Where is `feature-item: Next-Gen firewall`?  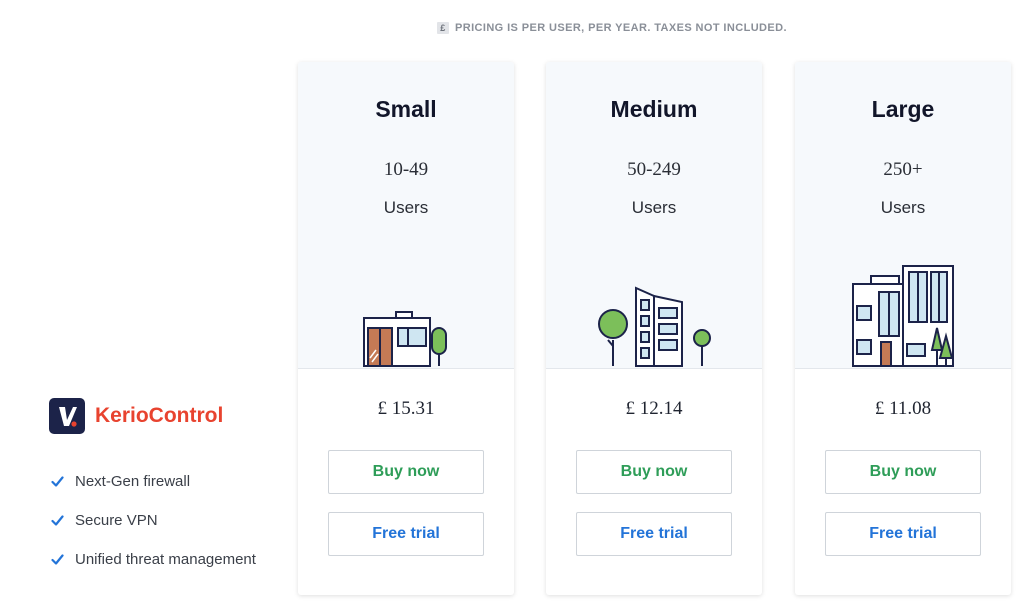
feature-item: Next-Gen firewall is located at coordinates (153, 481).